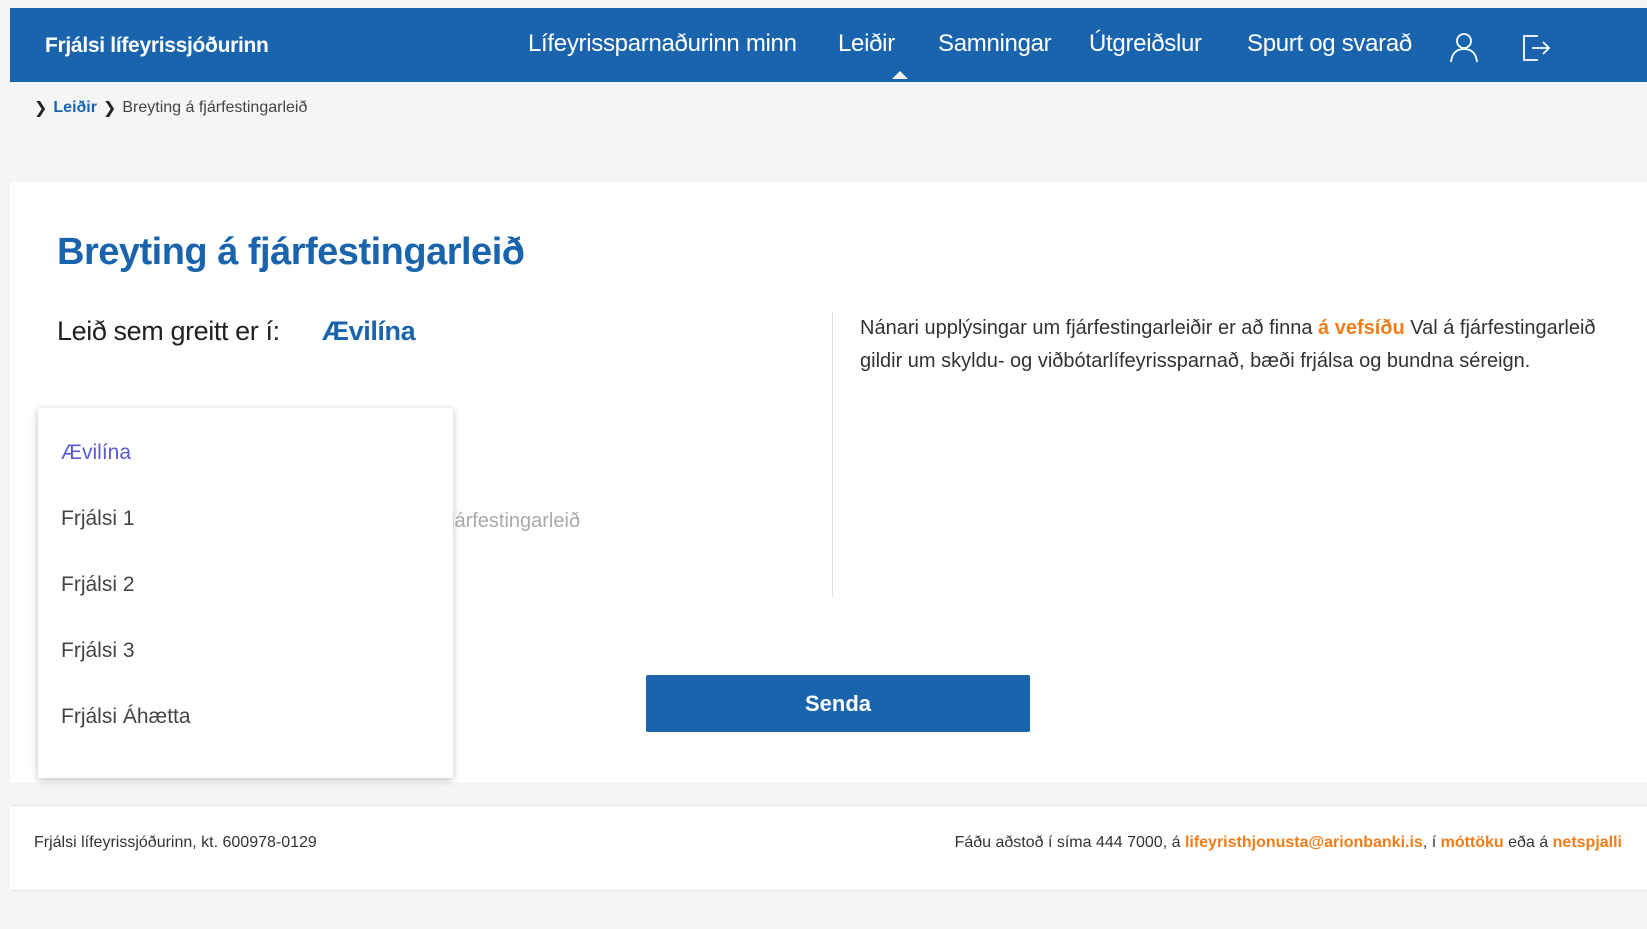 The image size is (1647, 929). What do you see at coordinates (866, 44) in the screenshot?
I see `nav-item-routes: Leiðir` at bounding box center [866, 44].